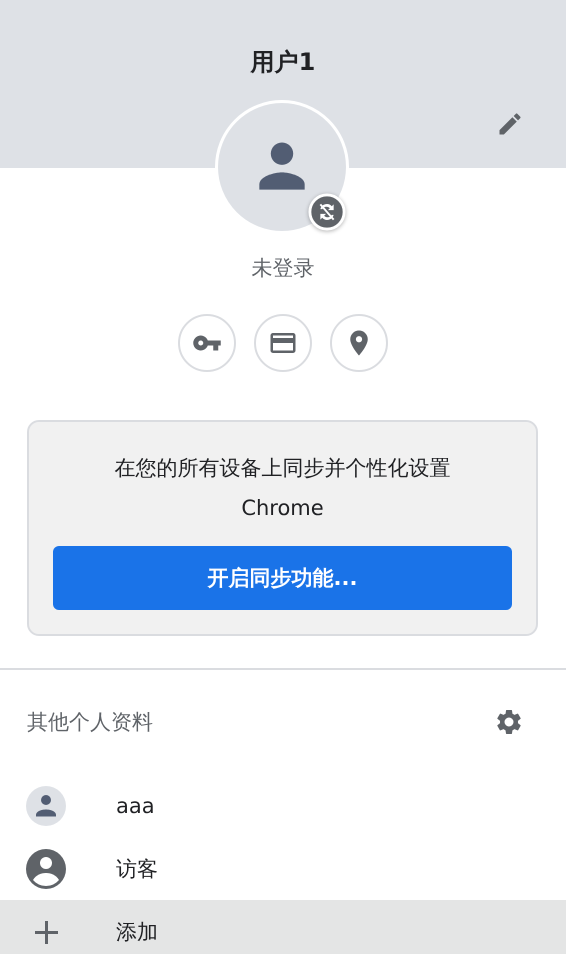  What do you see at coordinates (283, 868) in the screenshot?
I see `profile-item: 访客` at bounding box center [283, 868].